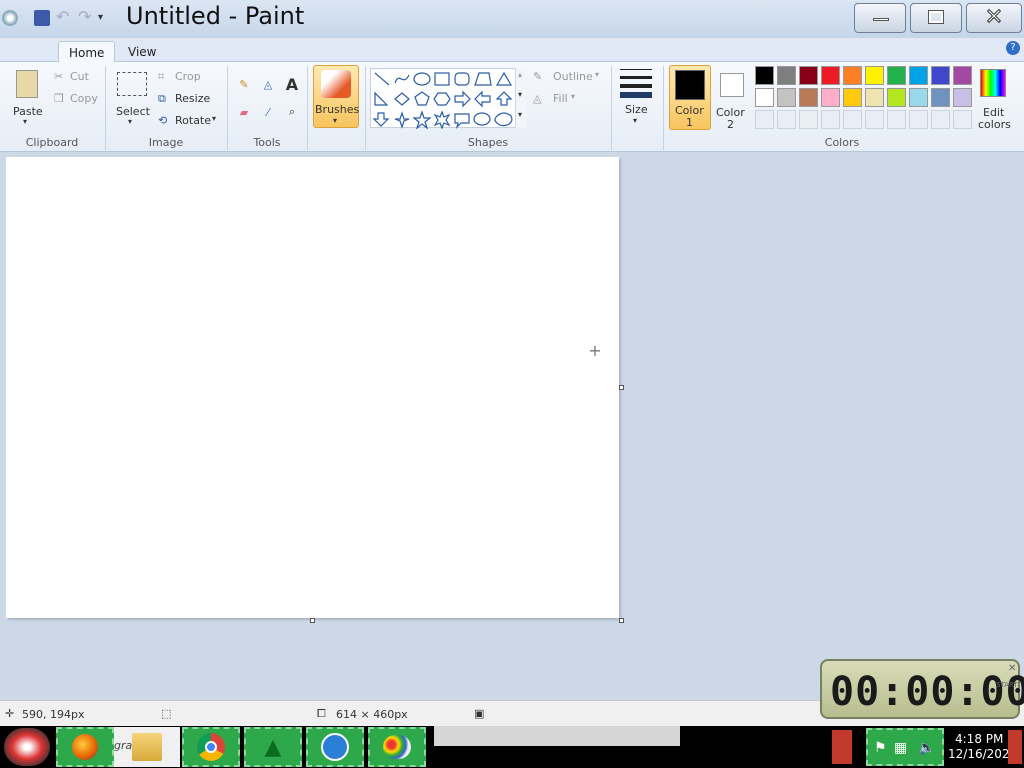 This screenshot has width=1024, height=768. What do you see at coordinates (268, 84) in the screenshot?
I see `fill-bucket-icon: ◬` at bounding box center [268, 84].